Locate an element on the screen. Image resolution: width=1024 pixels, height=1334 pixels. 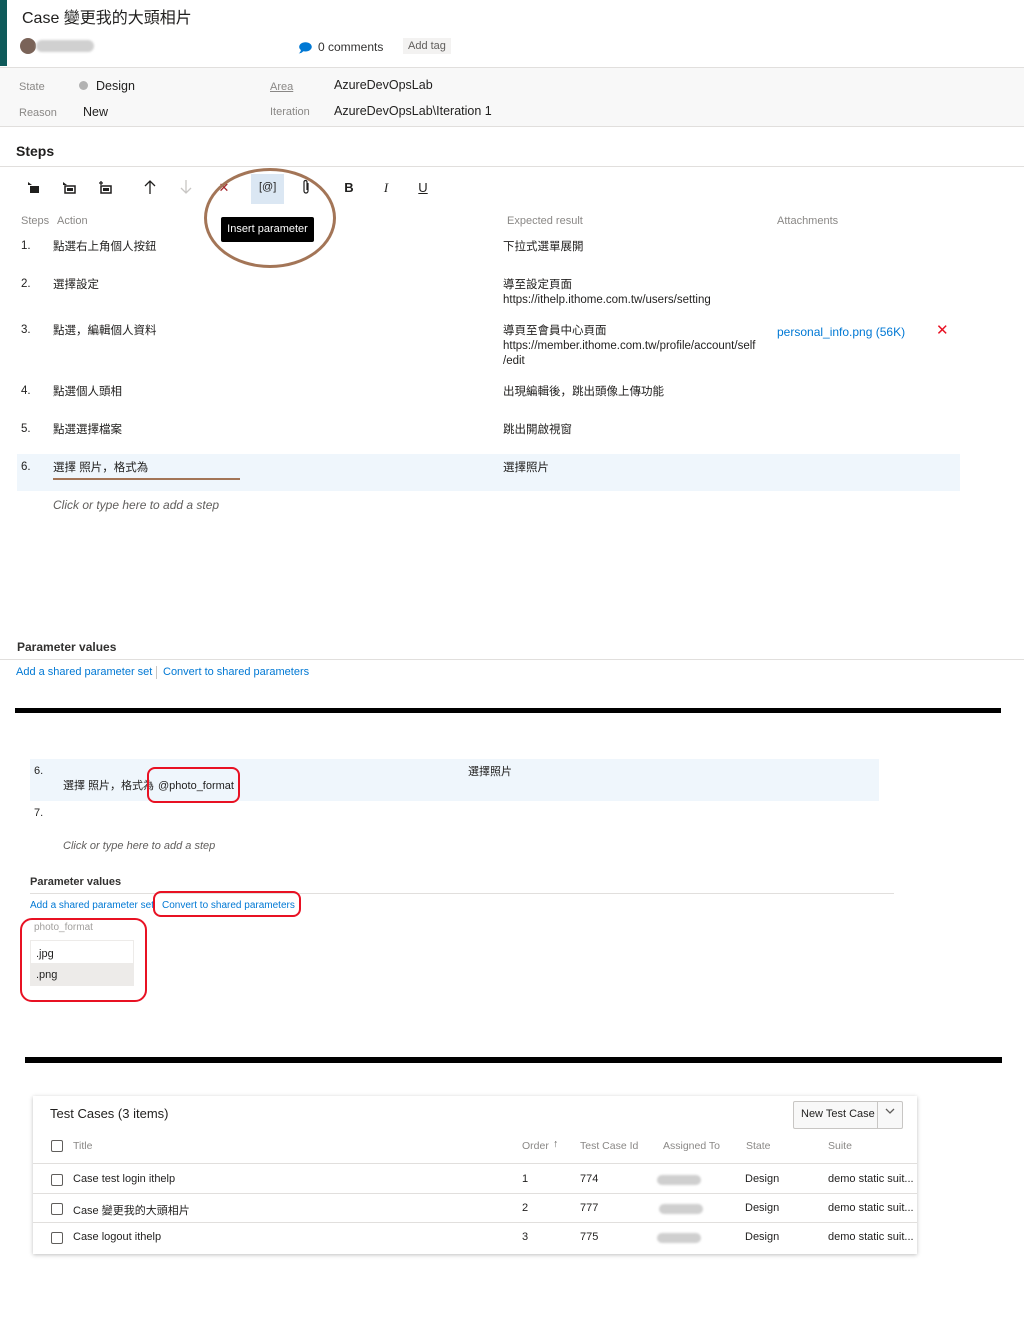
col-state: State is located at coordinates (758, 1146).